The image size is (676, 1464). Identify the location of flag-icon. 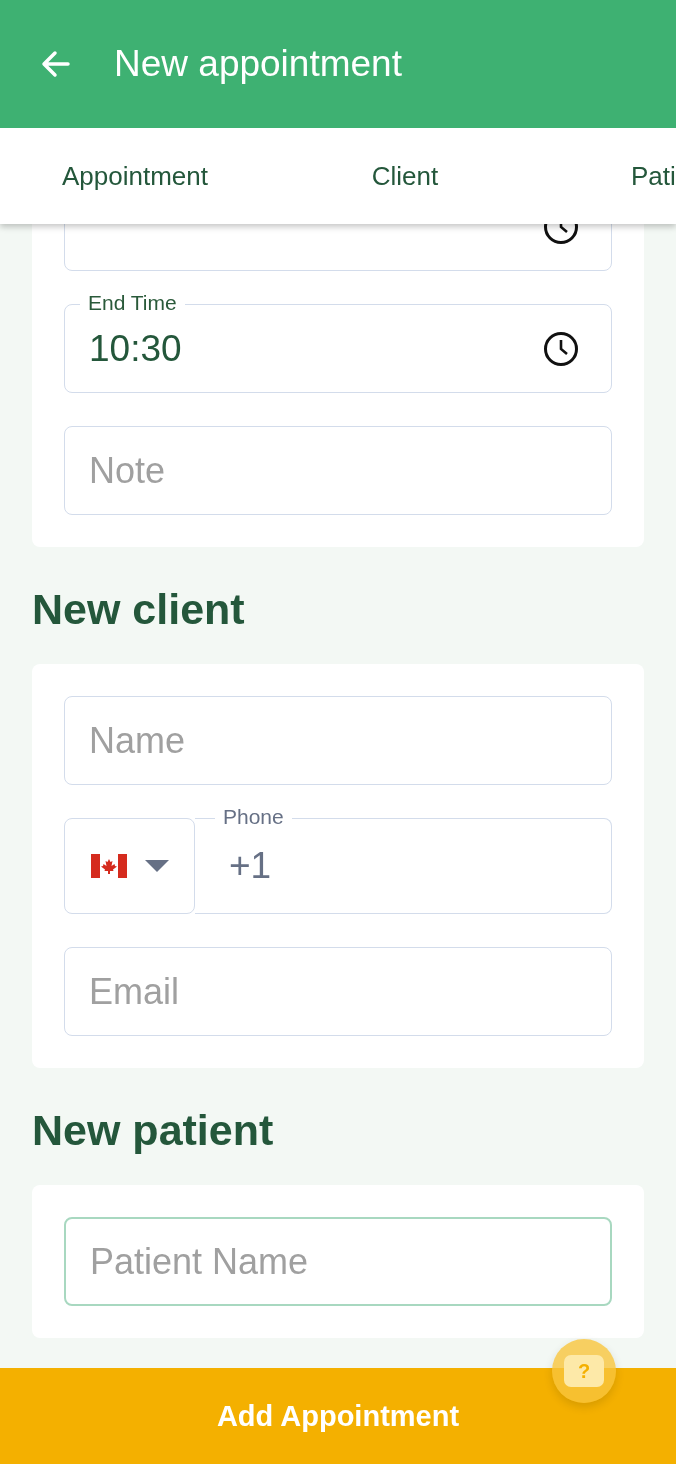
(108, 866).